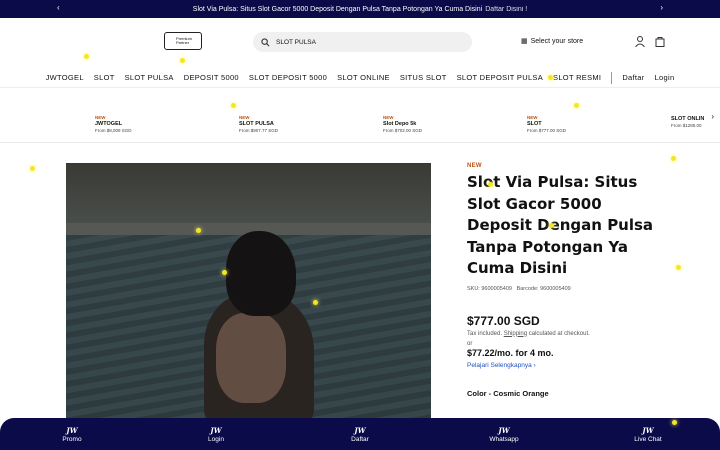  I want to click on cart-icon, so click(660, 41).